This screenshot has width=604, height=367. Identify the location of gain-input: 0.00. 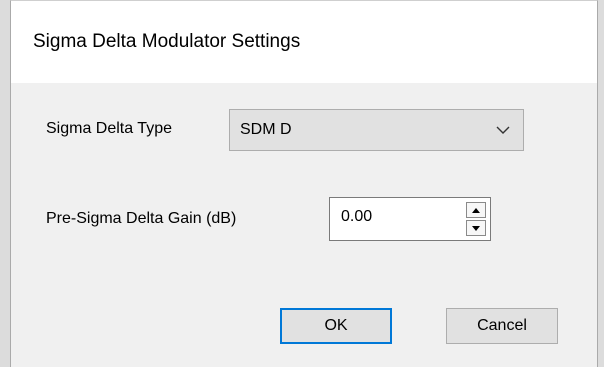
(356, 217).